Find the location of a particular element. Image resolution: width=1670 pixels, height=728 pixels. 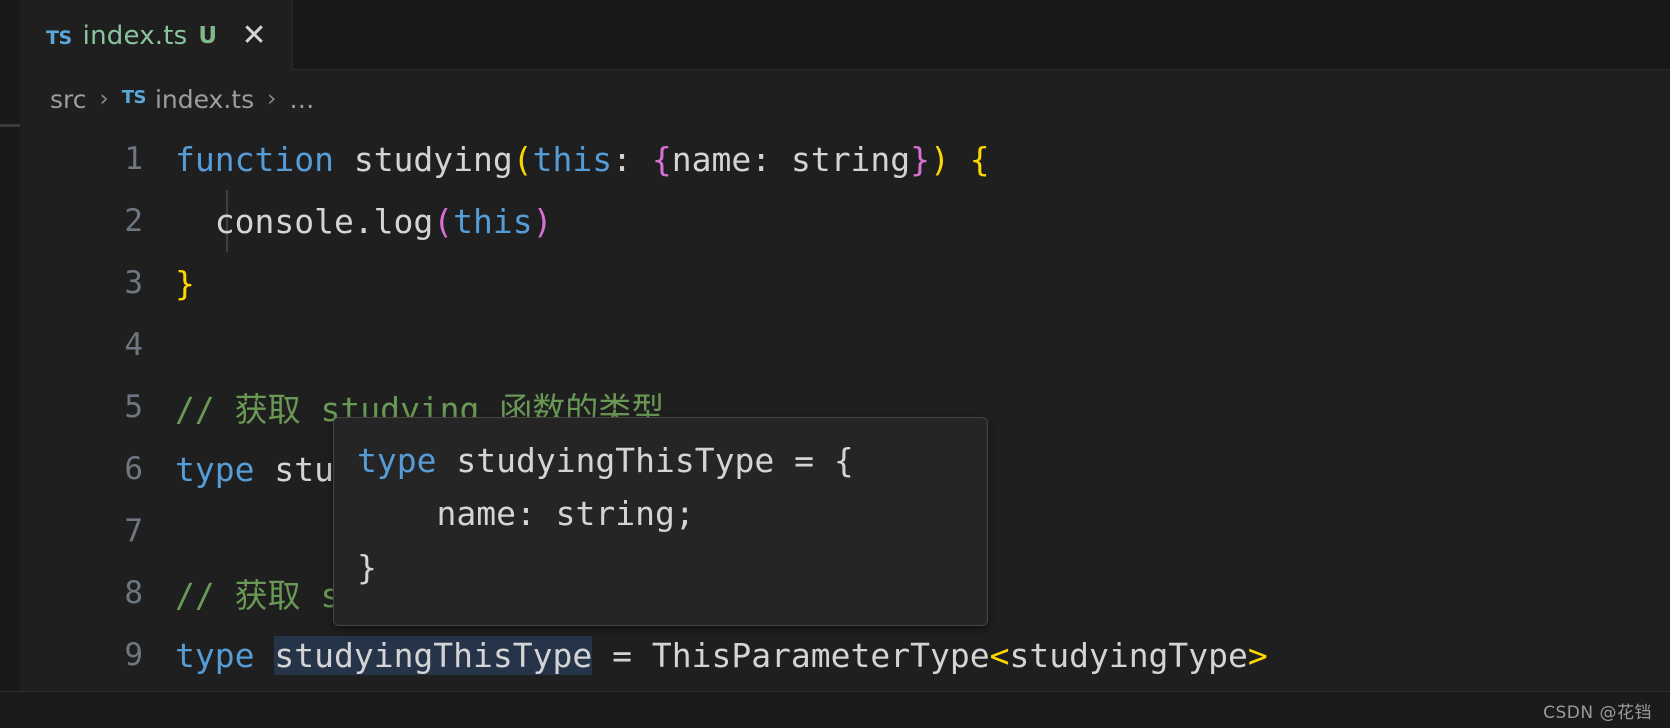

code-line: 3 } is located at coordinates (845, 283).